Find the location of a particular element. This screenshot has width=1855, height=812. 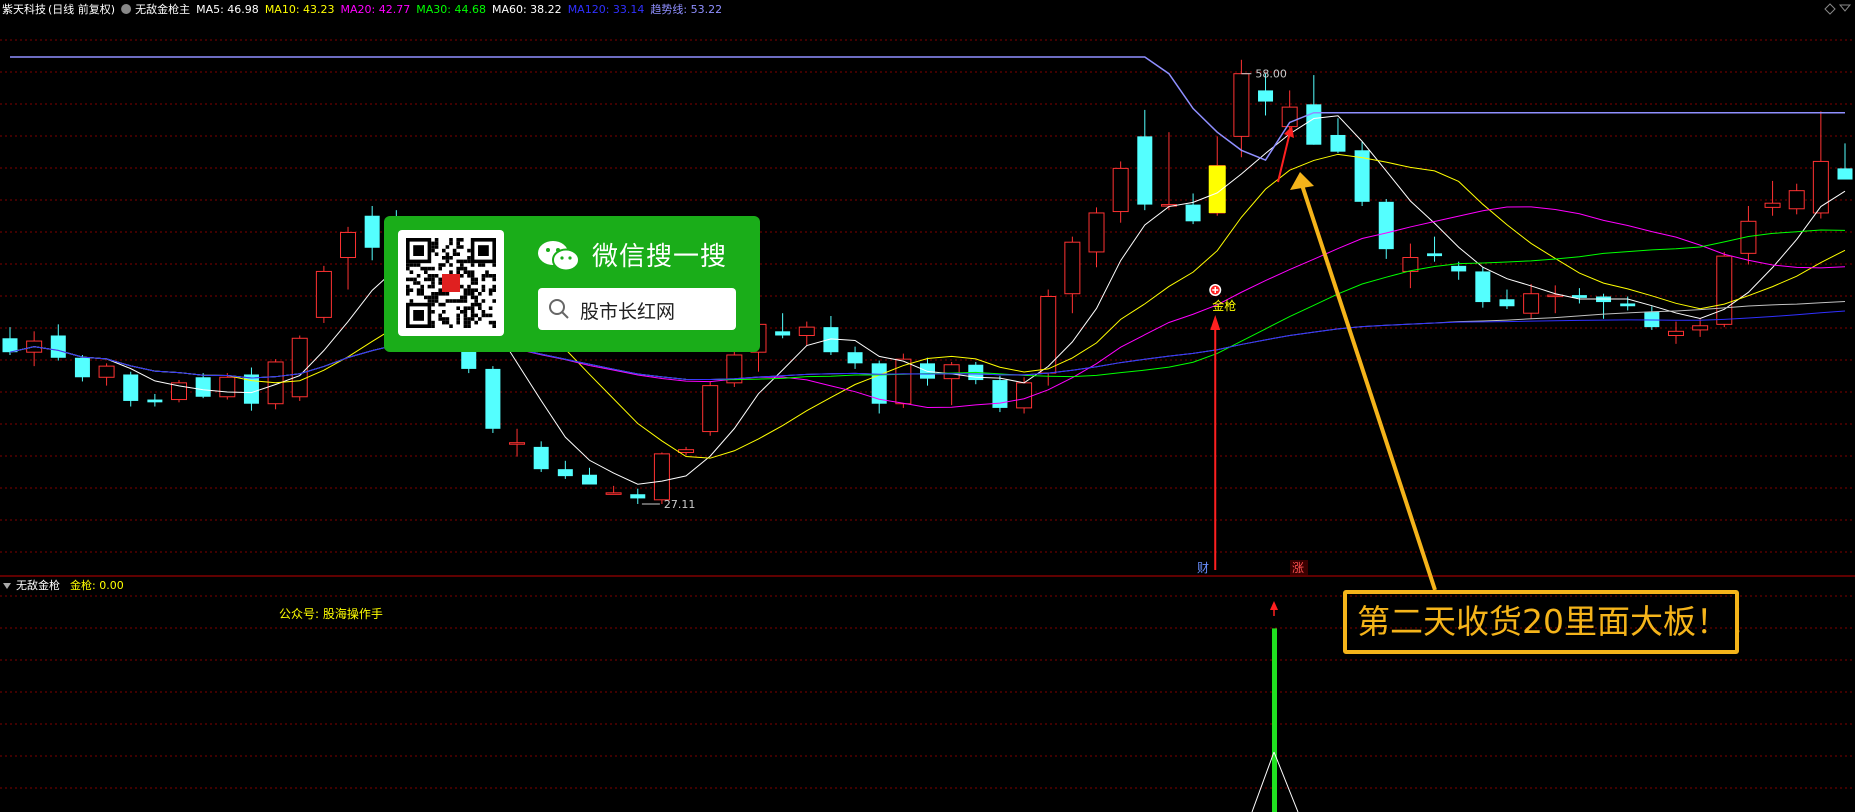

signal-up-arrow is located at coordinates (1274, 605).